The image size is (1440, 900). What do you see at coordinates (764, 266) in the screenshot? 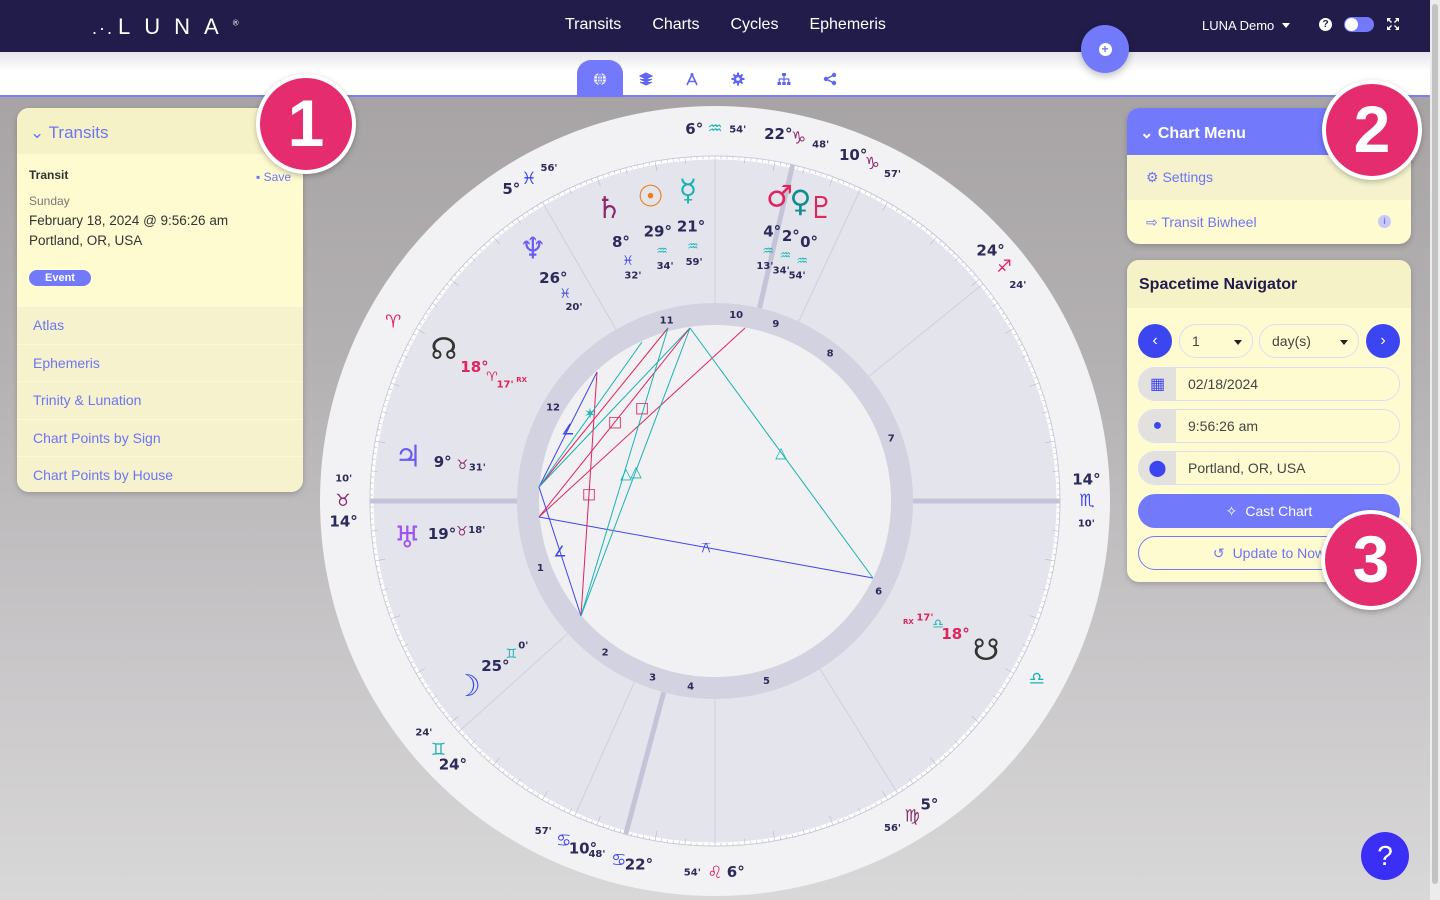
I see `planet-minutes: 13'` at bounding box center [764, 266].